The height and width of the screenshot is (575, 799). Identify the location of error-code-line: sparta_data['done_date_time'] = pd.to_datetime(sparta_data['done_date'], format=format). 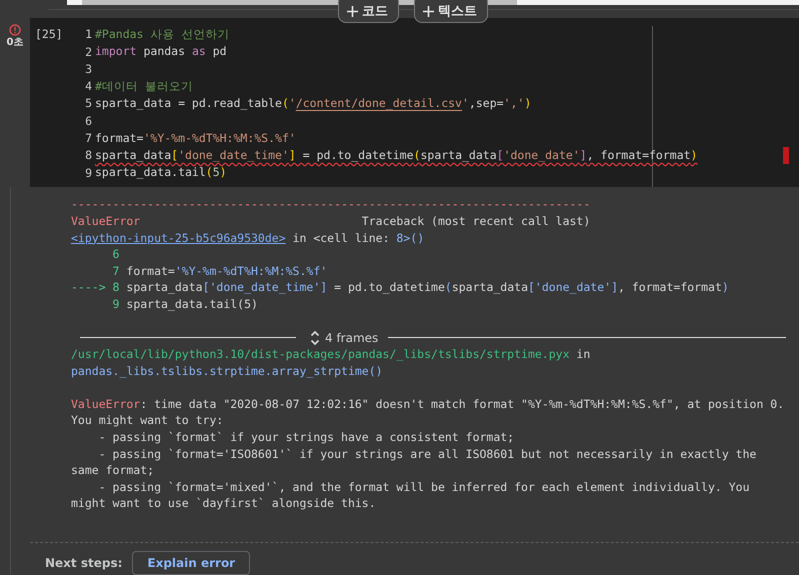
(396, 156).